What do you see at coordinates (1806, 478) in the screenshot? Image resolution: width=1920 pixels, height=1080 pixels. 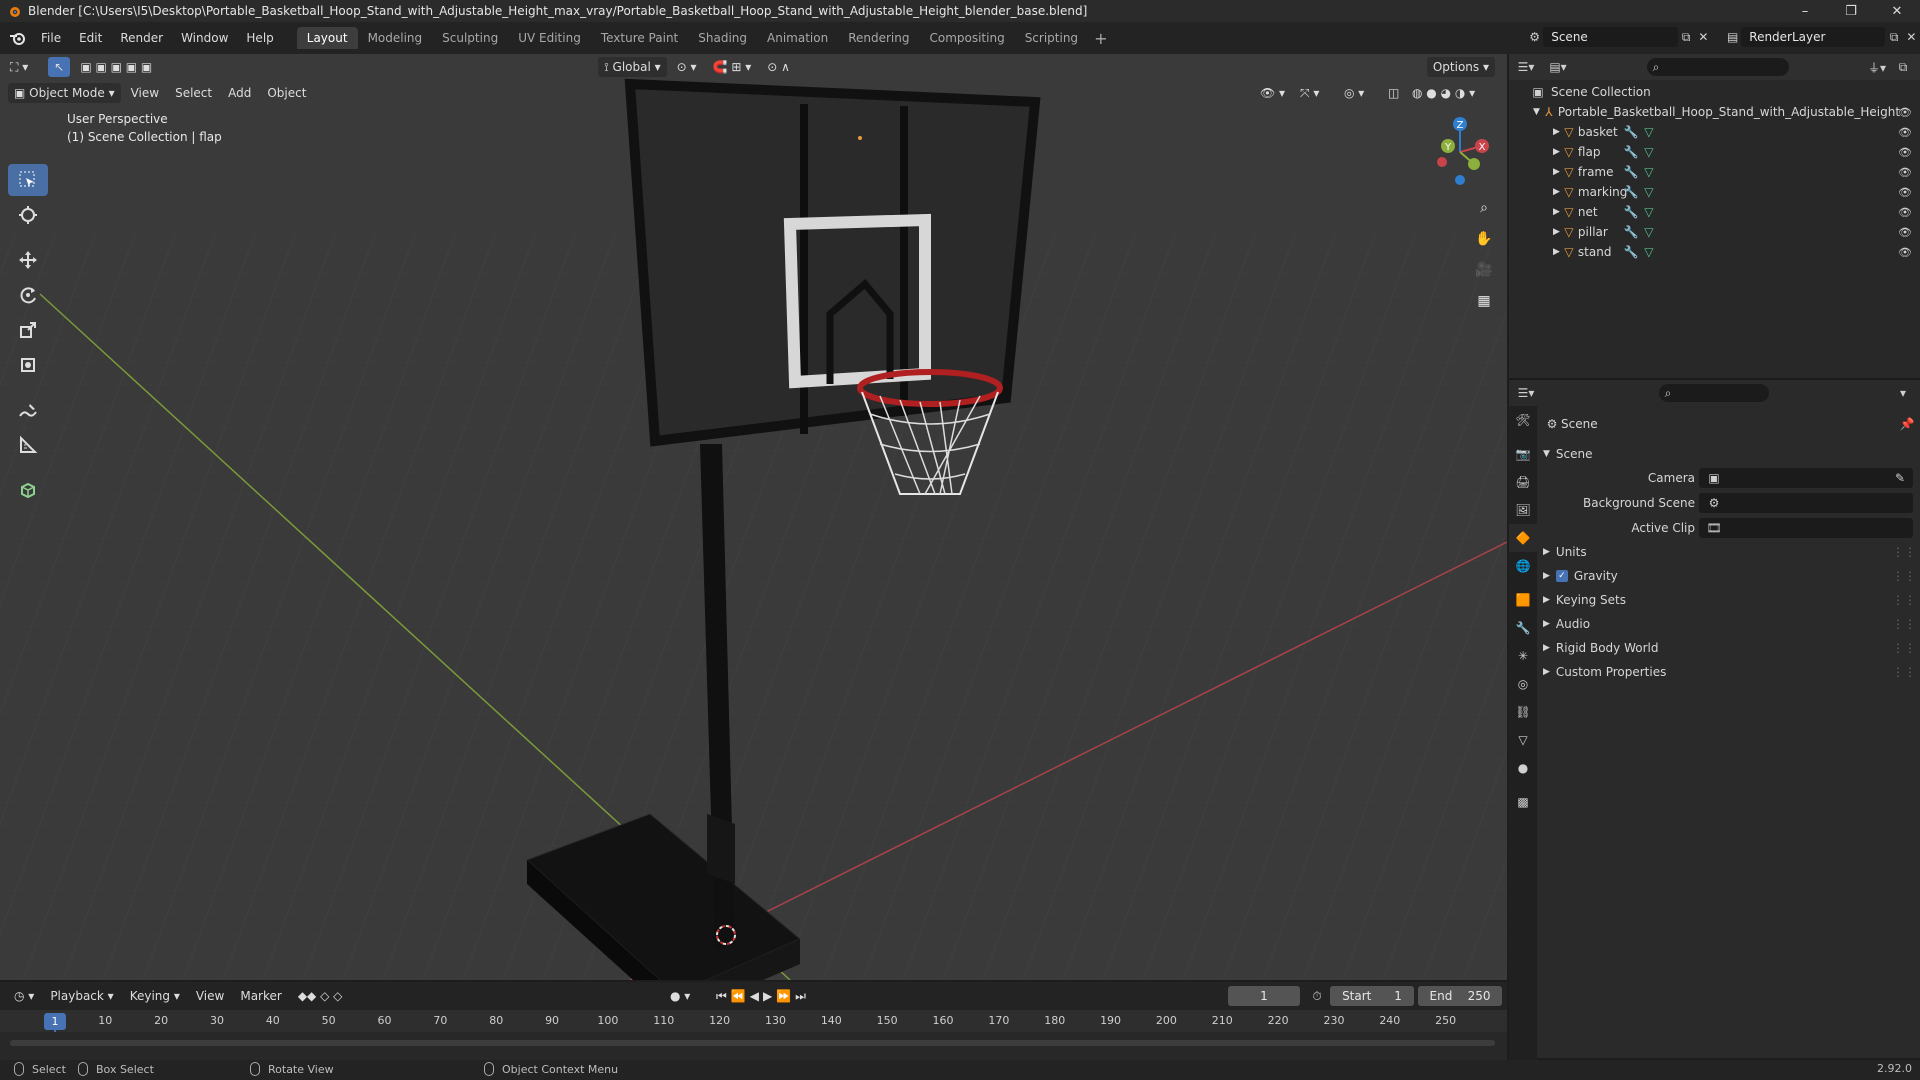 I see `camera-field: ▣ ✎` at bounding box center [1806, 478].